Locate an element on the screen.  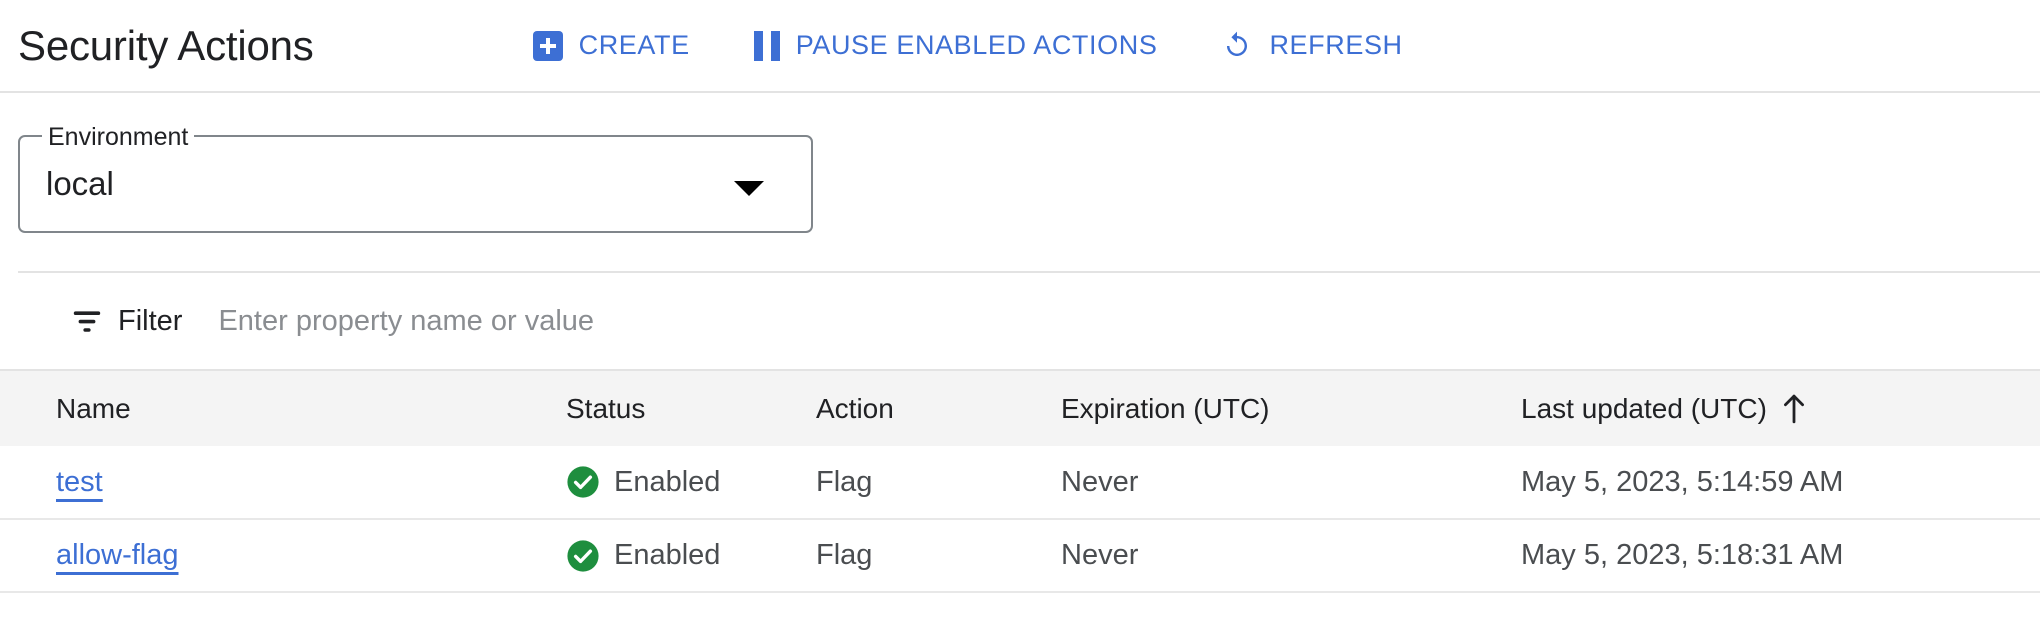
environment-select: Environment local is located at coordinates (415, 178).